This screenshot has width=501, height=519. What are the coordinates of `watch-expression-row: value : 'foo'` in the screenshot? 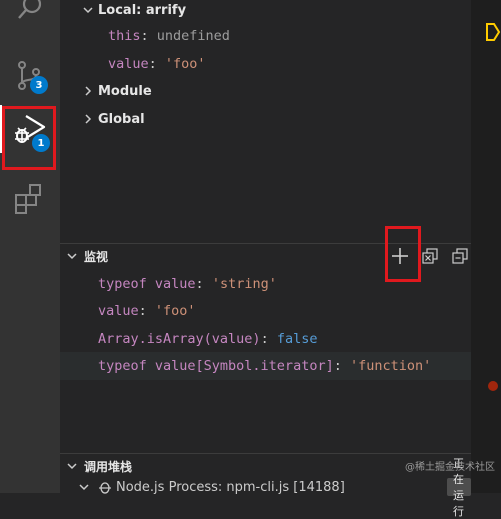 It's located at (280, 311).